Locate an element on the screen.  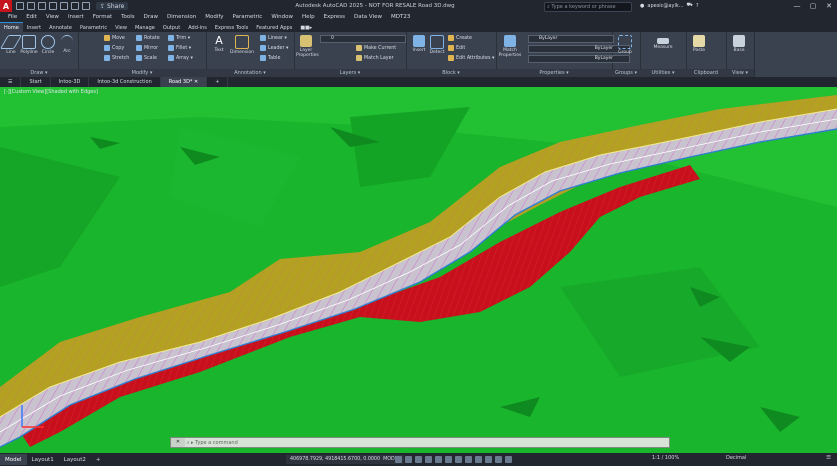
color-dropdown: ByLayer is located at coordinates (571, 39).